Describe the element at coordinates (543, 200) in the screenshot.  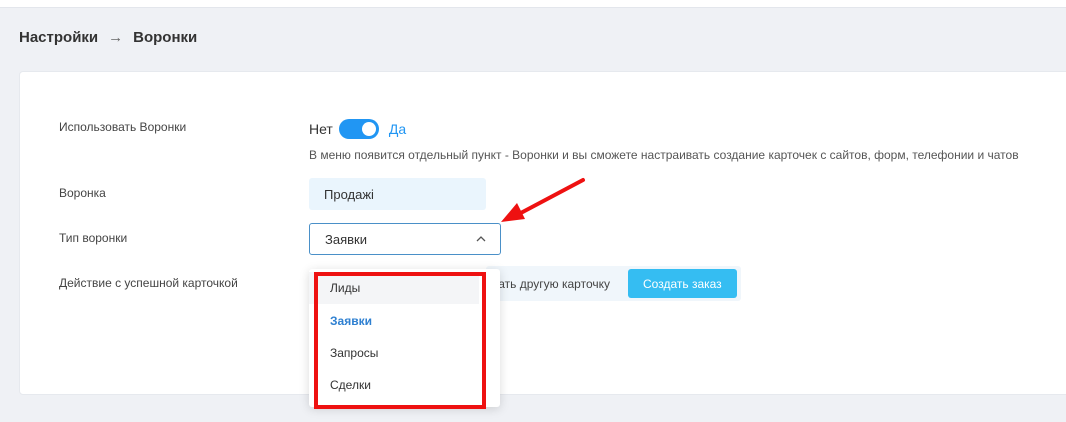
I see `annotation-arrow-icon` at that location.